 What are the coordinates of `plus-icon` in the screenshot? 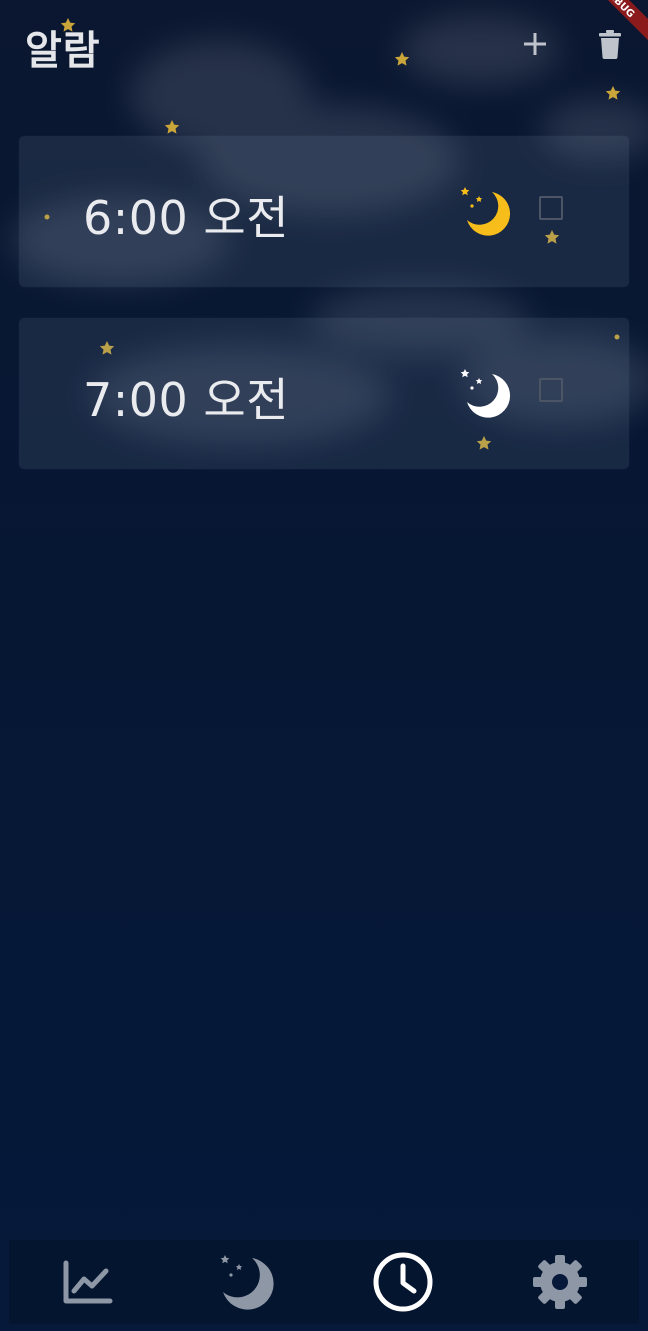 It's located at (535, 44).